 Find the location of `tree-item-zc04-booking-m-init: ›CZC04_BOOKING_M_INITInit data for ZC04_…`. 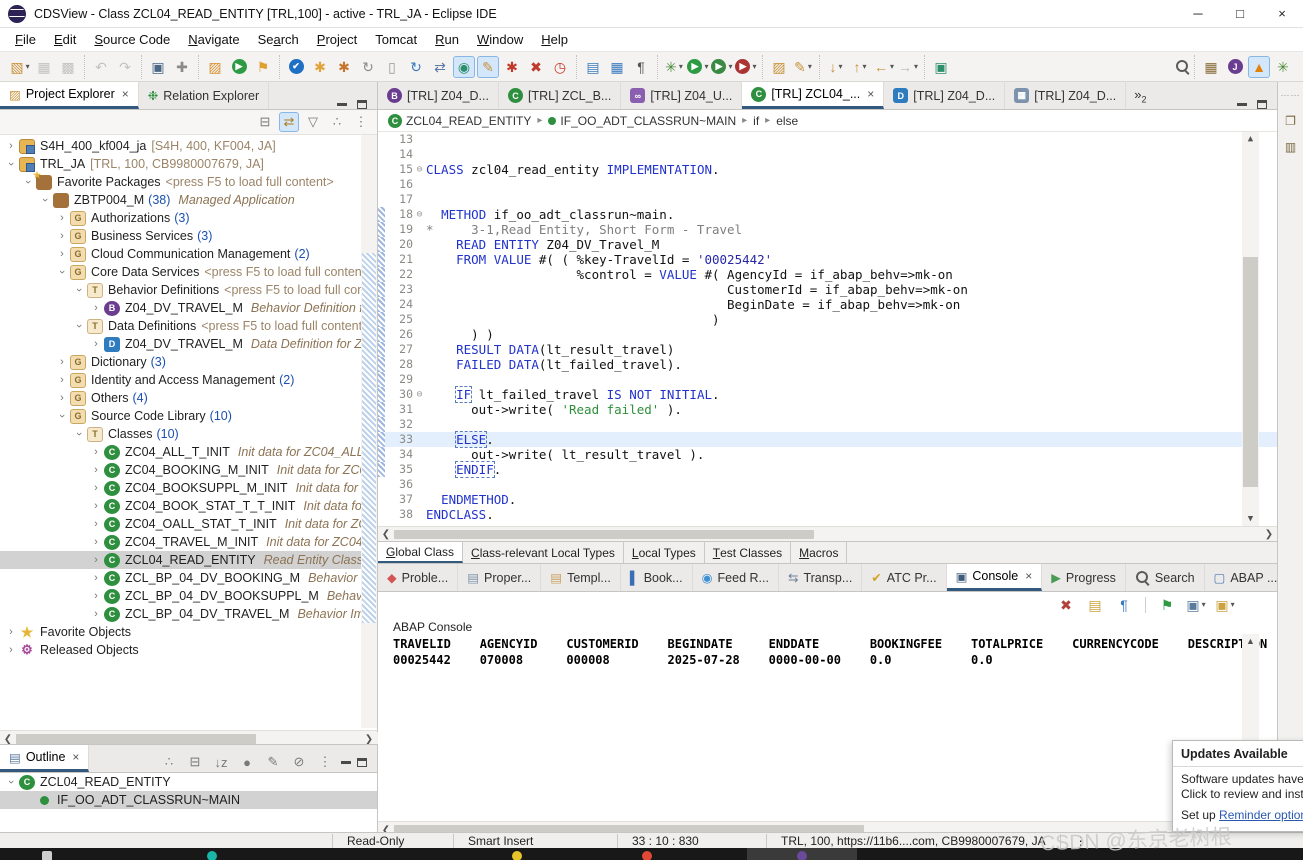

tree-item-zc04-booking-m-init: ›CZC04_BOOKING_M_INITInit data for ZC04_… is located at coordinates (188, 470).